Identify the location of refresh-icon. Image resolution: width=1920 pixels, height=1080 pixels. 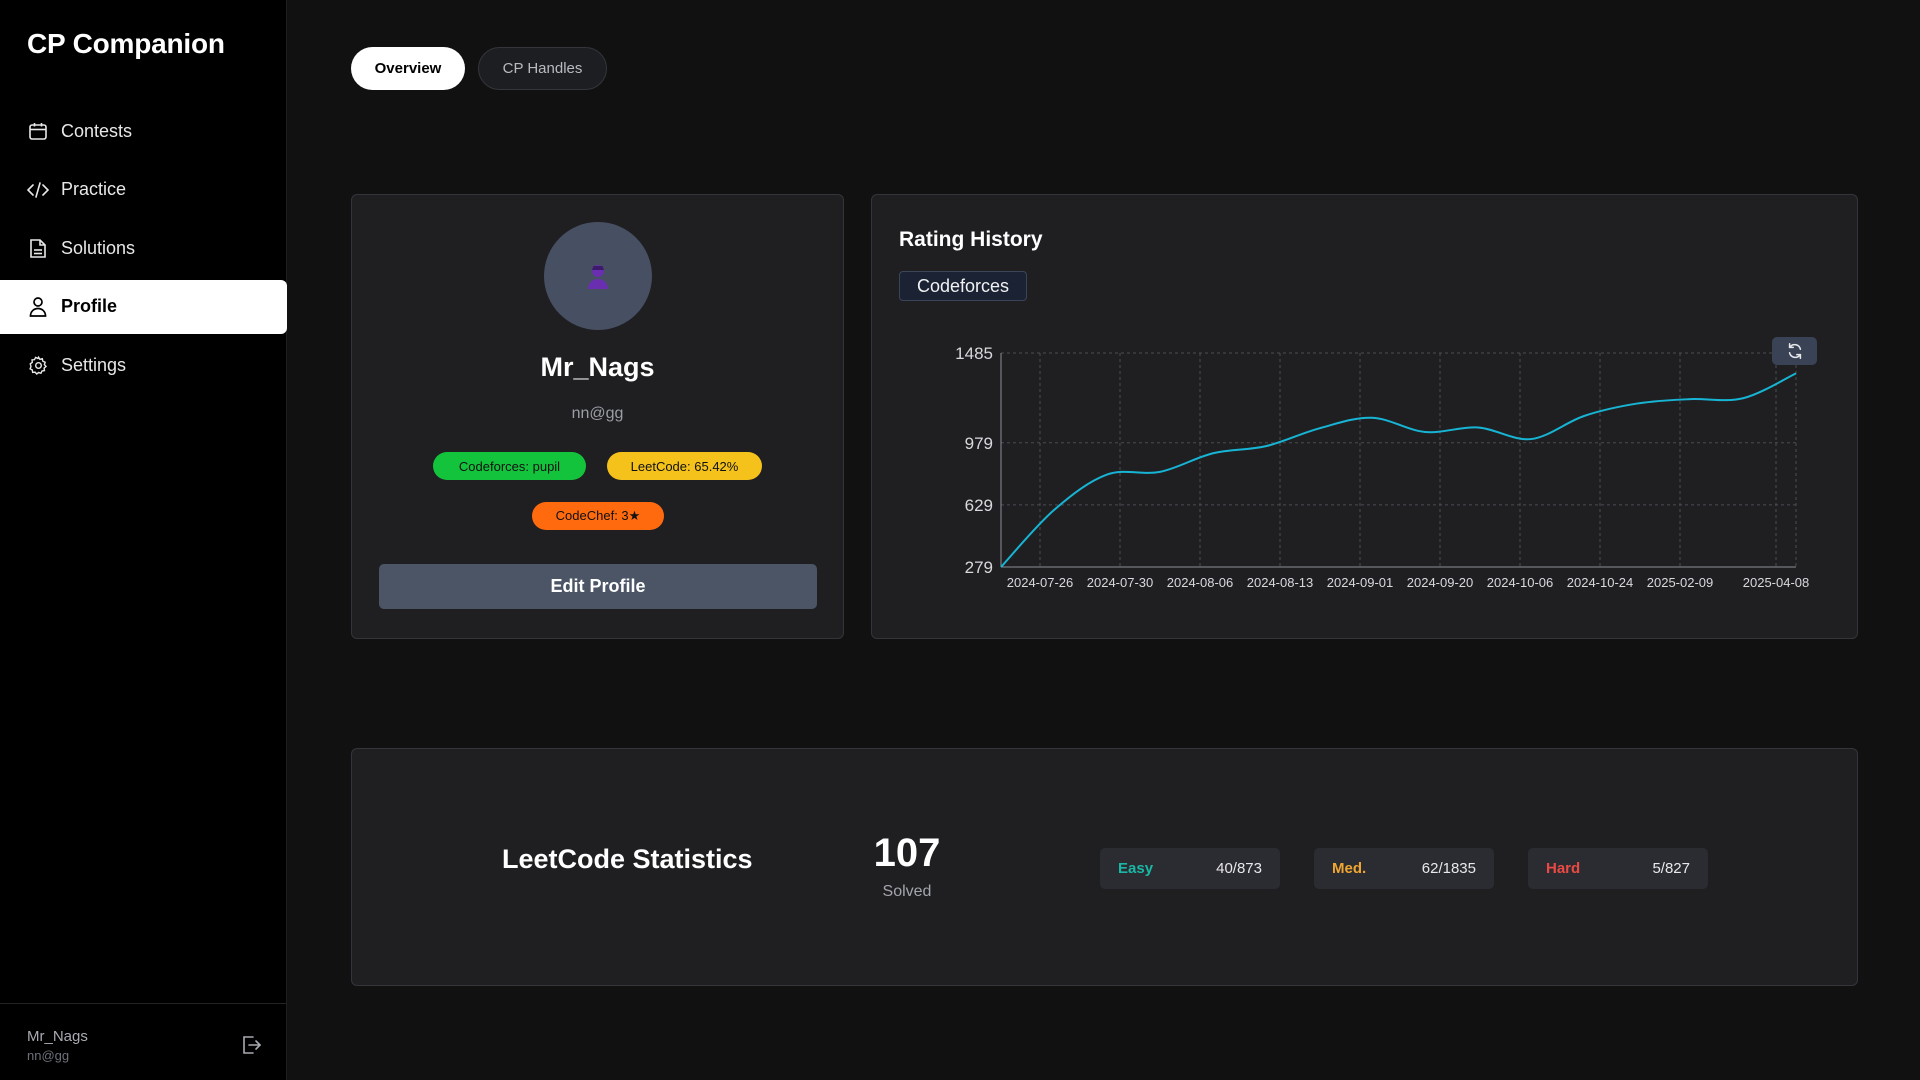
(1794, 351).